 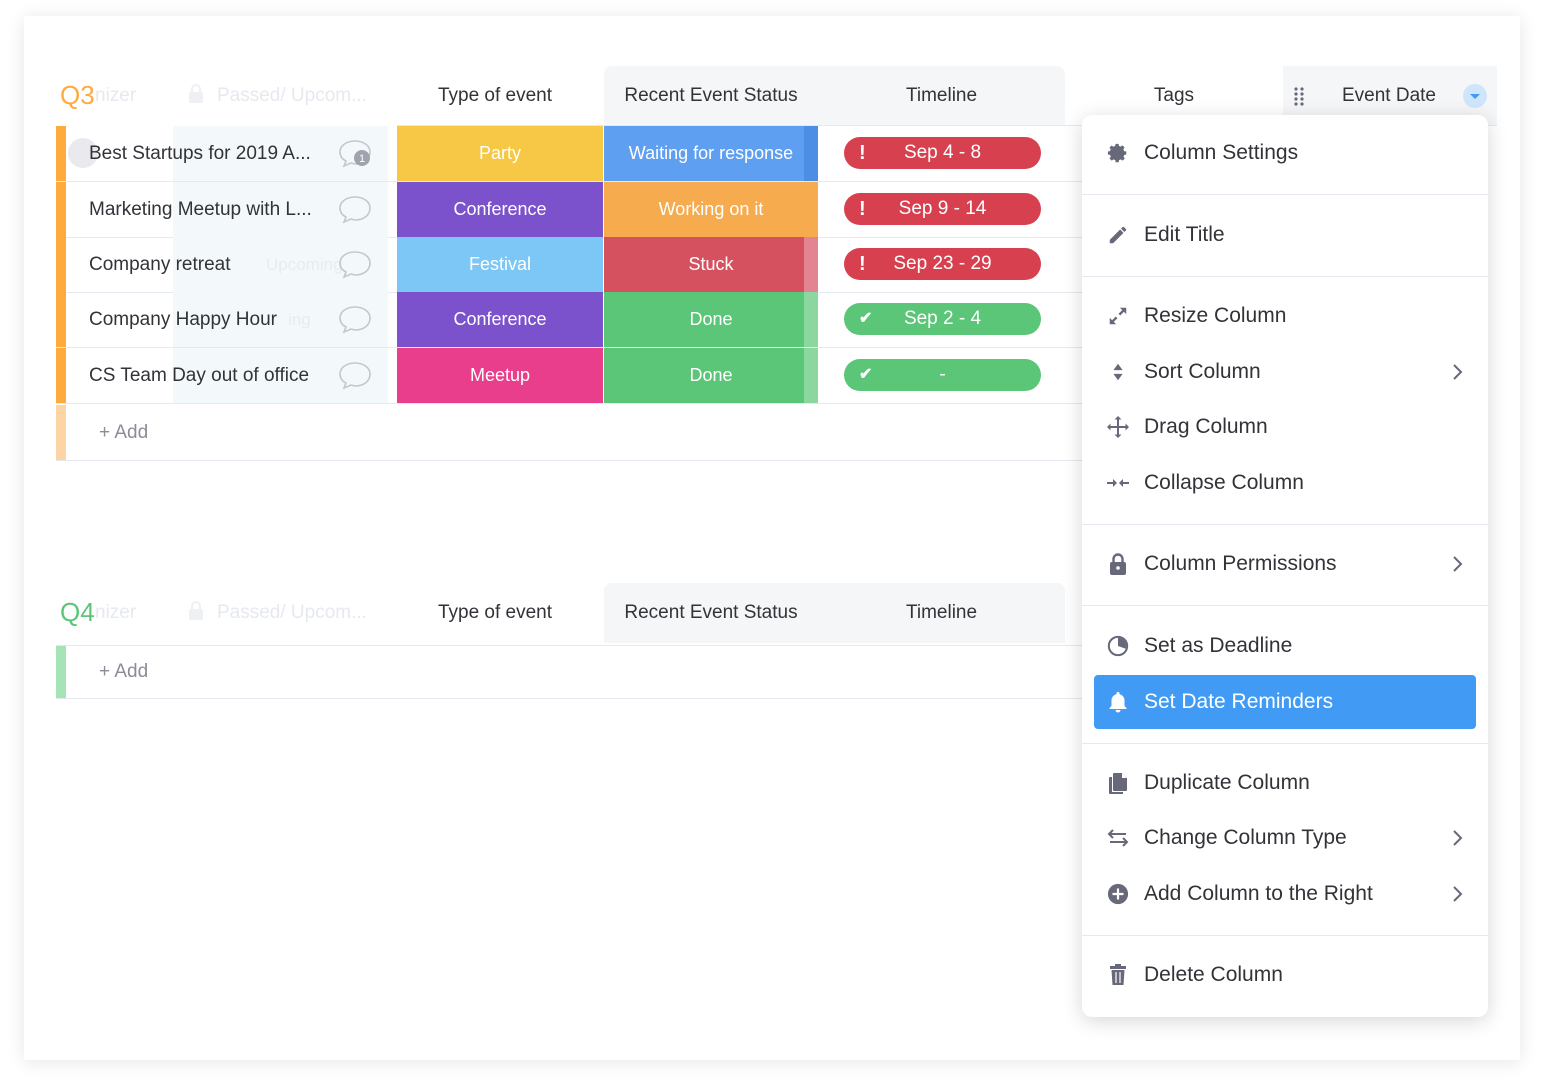 I want to click on chevron-down-icon, so click(x=1475, y=96).